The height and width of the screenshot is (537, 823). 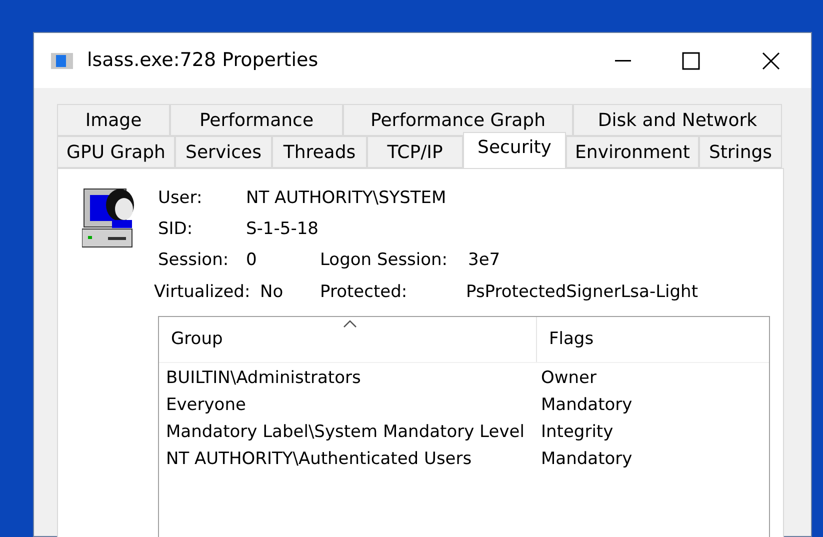 I want to click on table-cell-text: Integrity, so click(x=577, y=432).